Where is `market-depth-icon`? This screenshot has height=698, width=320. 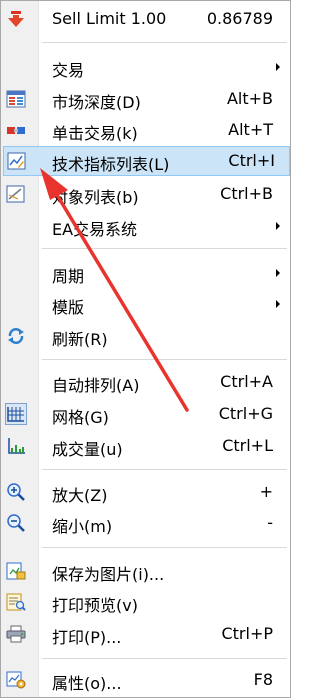 market-depth-icon is located at coordinates (16, 99).